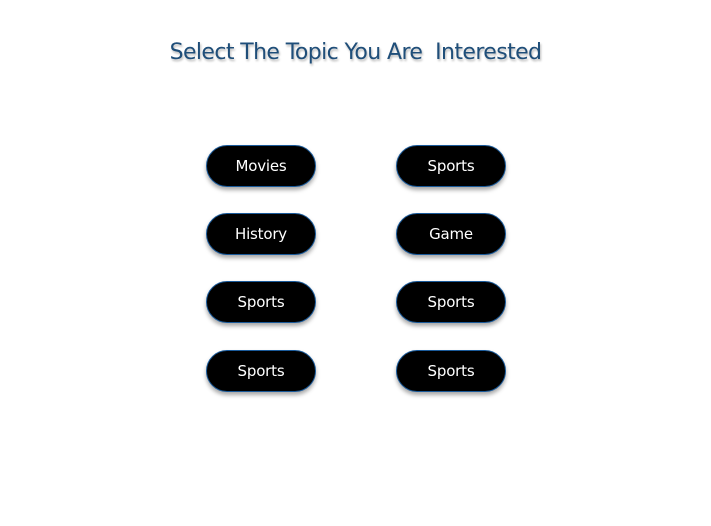  I want to click on topic-button-movies: Movies, so click(261, 166).